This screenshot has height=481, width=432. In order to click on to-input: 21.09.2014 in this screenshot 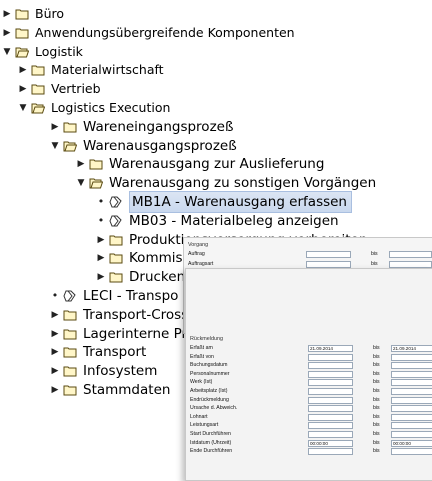, I will do `click(411, 348)`.